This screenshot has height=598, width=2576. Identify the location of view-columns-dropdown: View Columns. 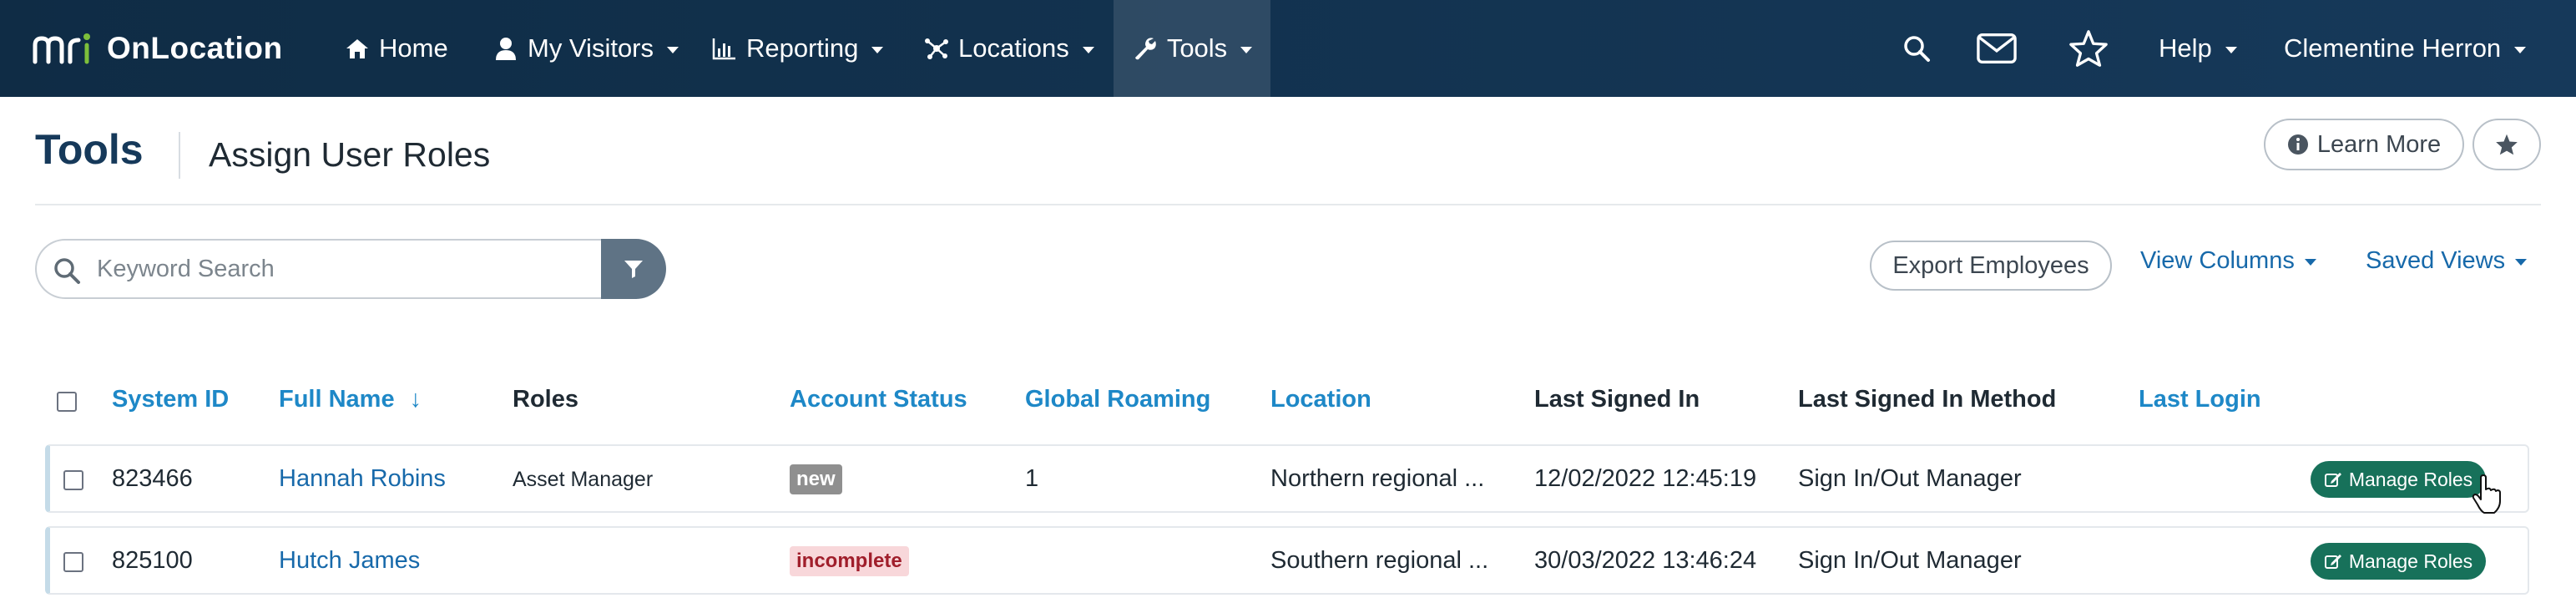
(2228, 261).